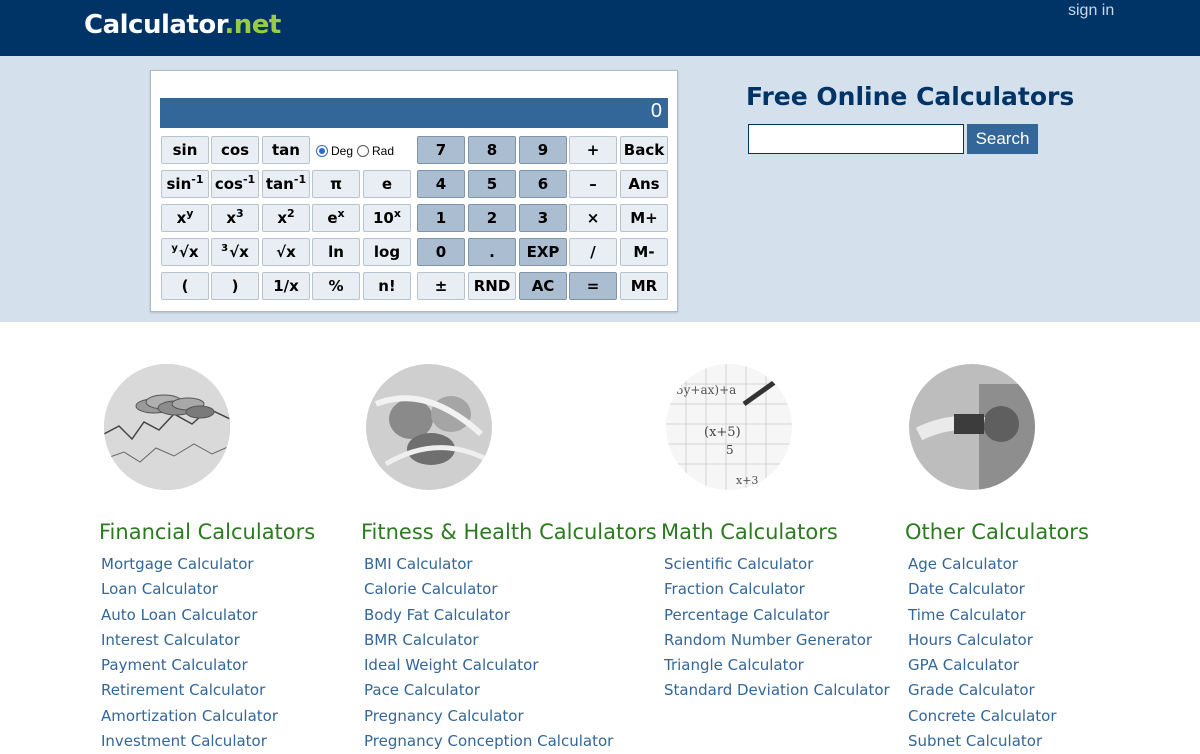 The image size is (1200, 754). I want to click on key-ten-pow-x: 10 x, so click(387, 218).